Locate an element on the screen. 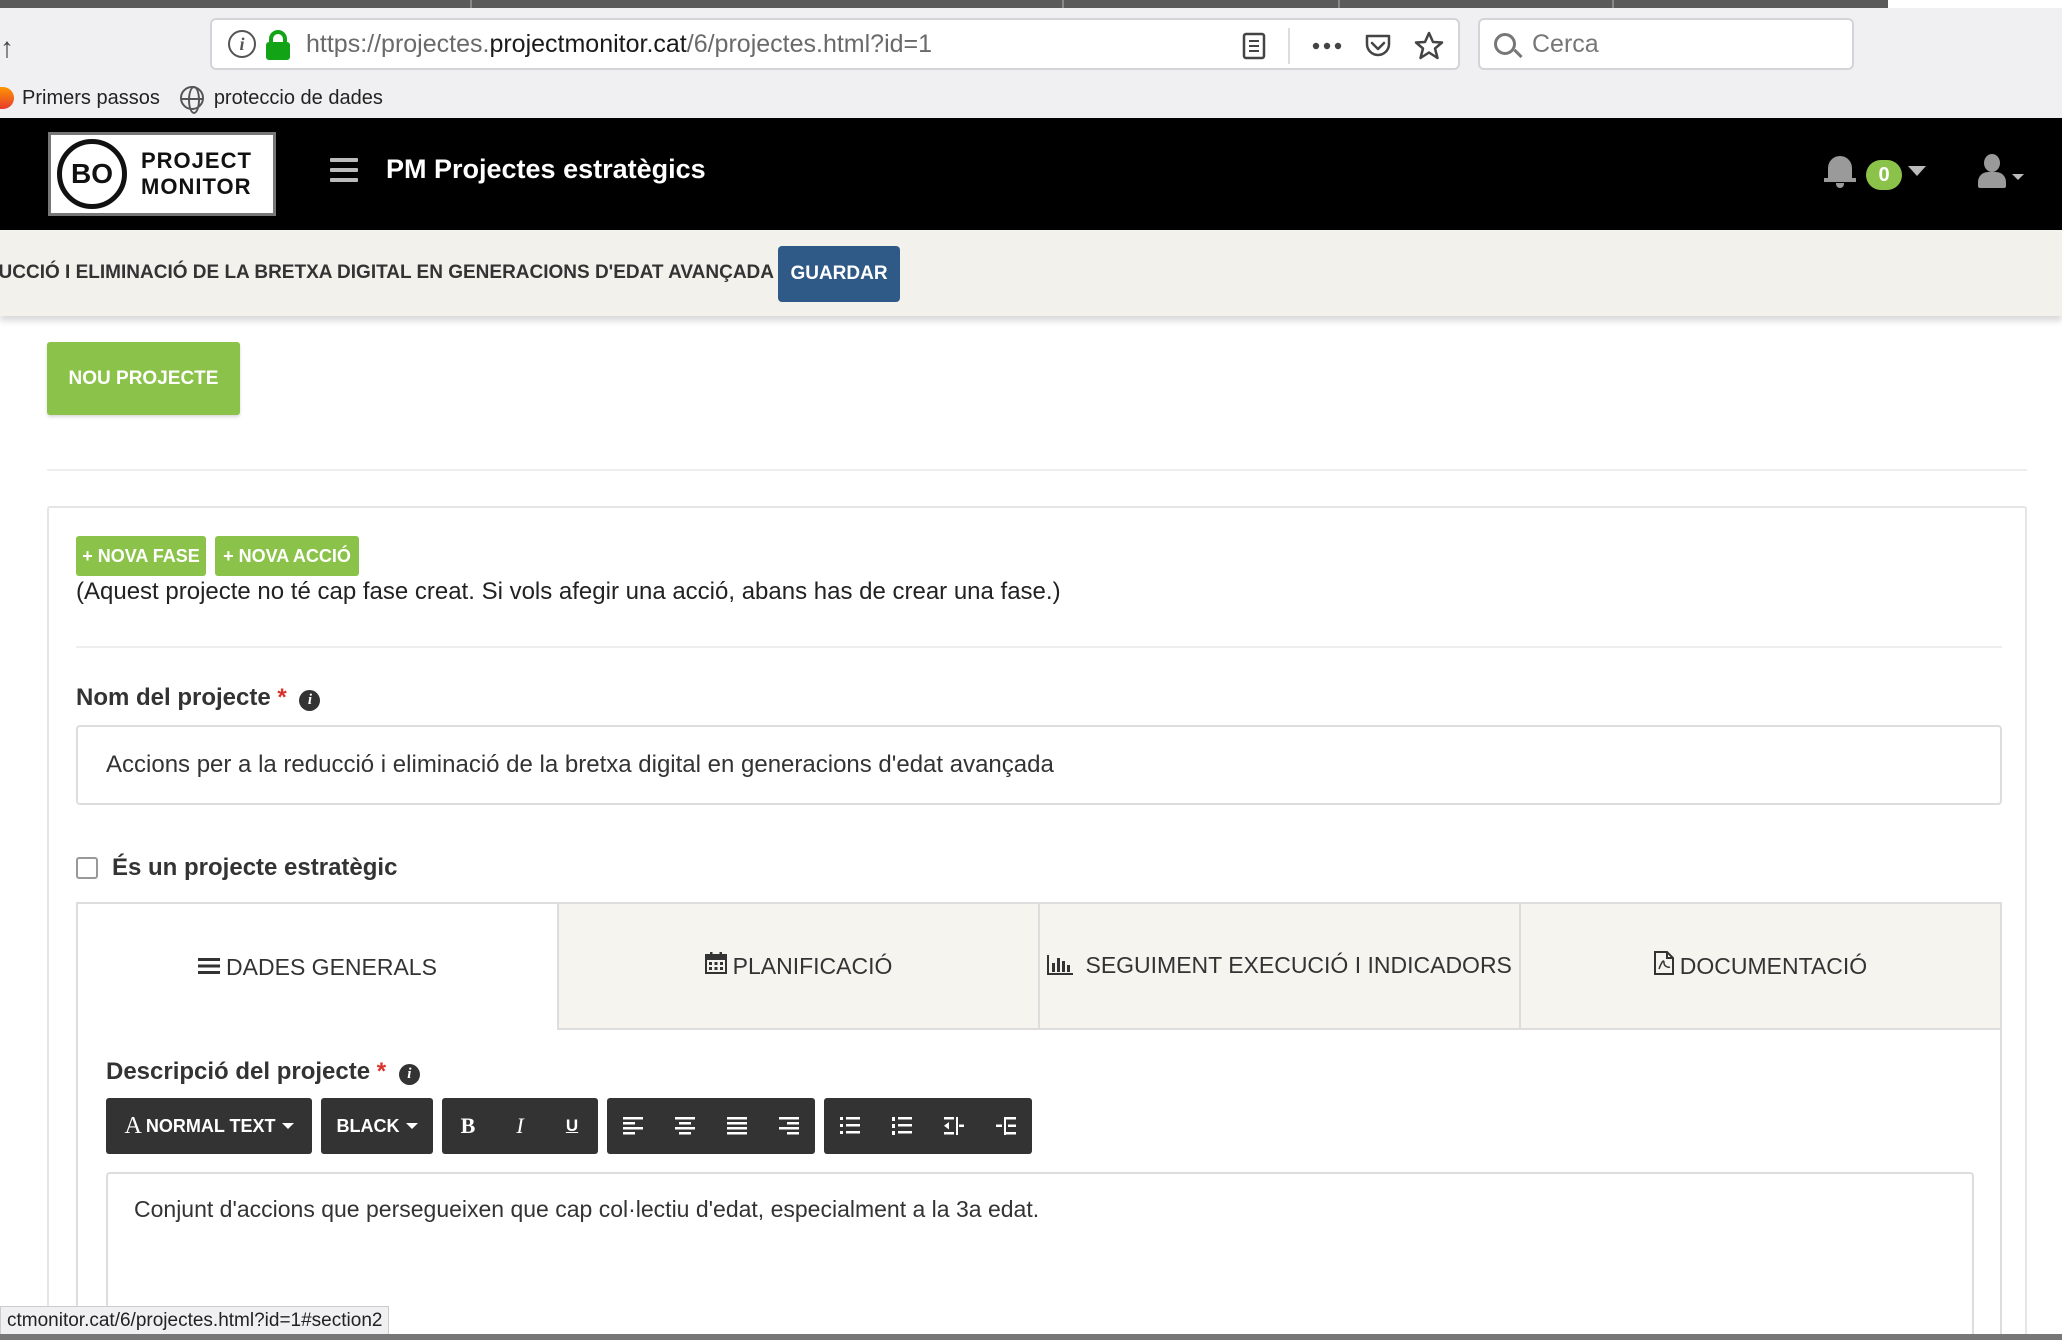 The image size is (2062, 1340). logo-line2: MONITOR is located at coordinates (196, 186).